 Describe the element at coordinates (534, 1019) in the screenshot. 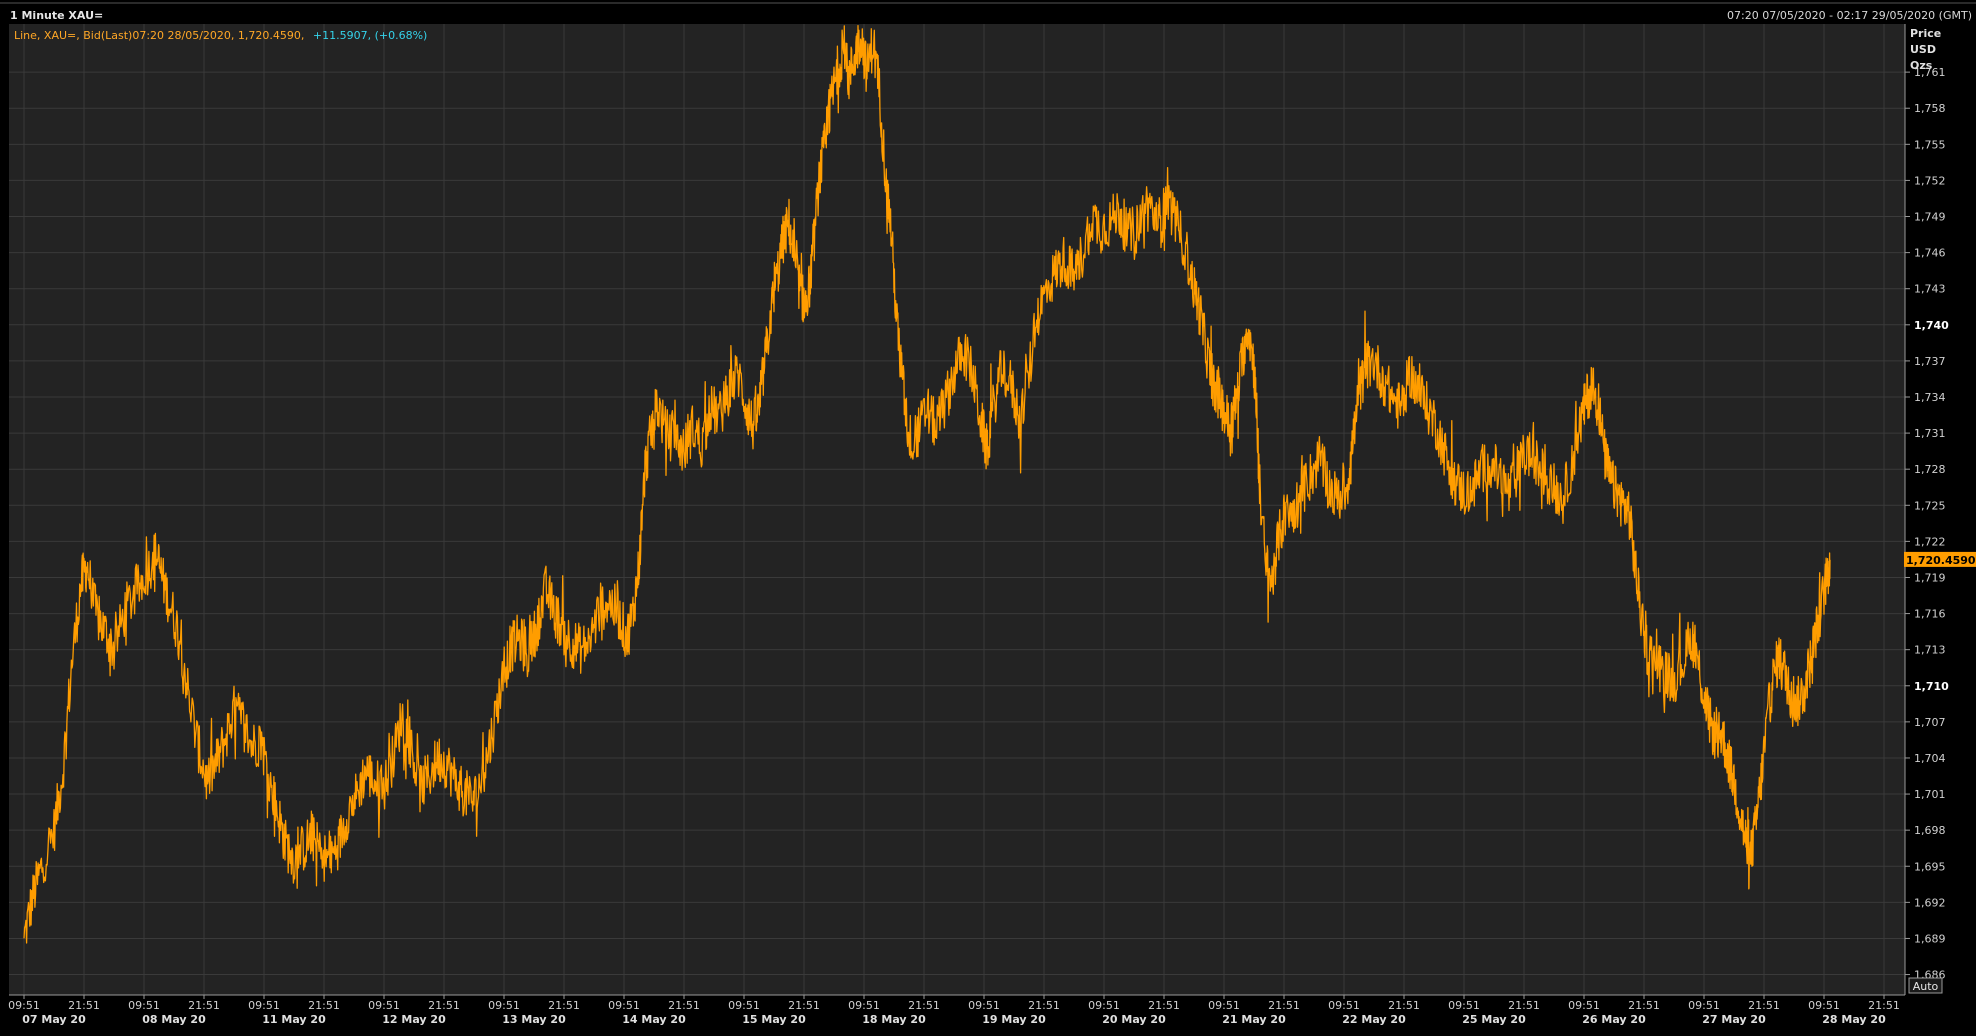

I see `x-date-label: 13 May 20` at that location.